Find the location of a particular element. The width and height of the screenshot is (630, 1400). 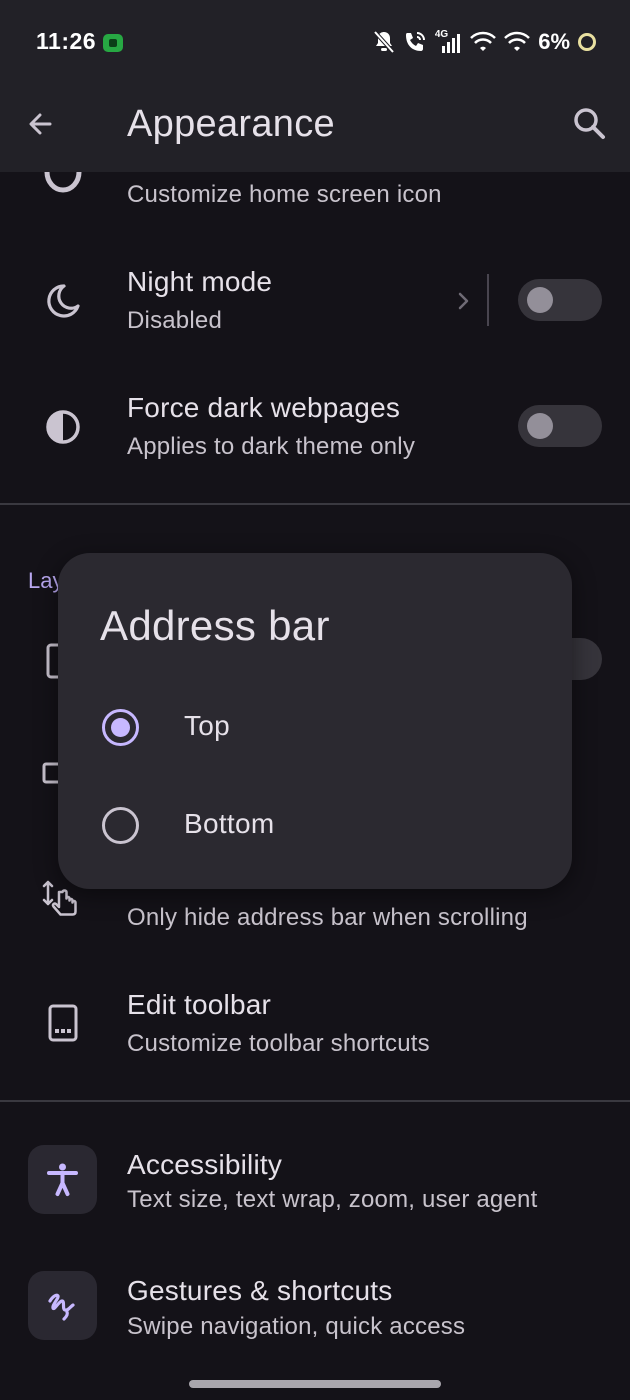

radio-option-top: Top is located at coordinates (315, 728).